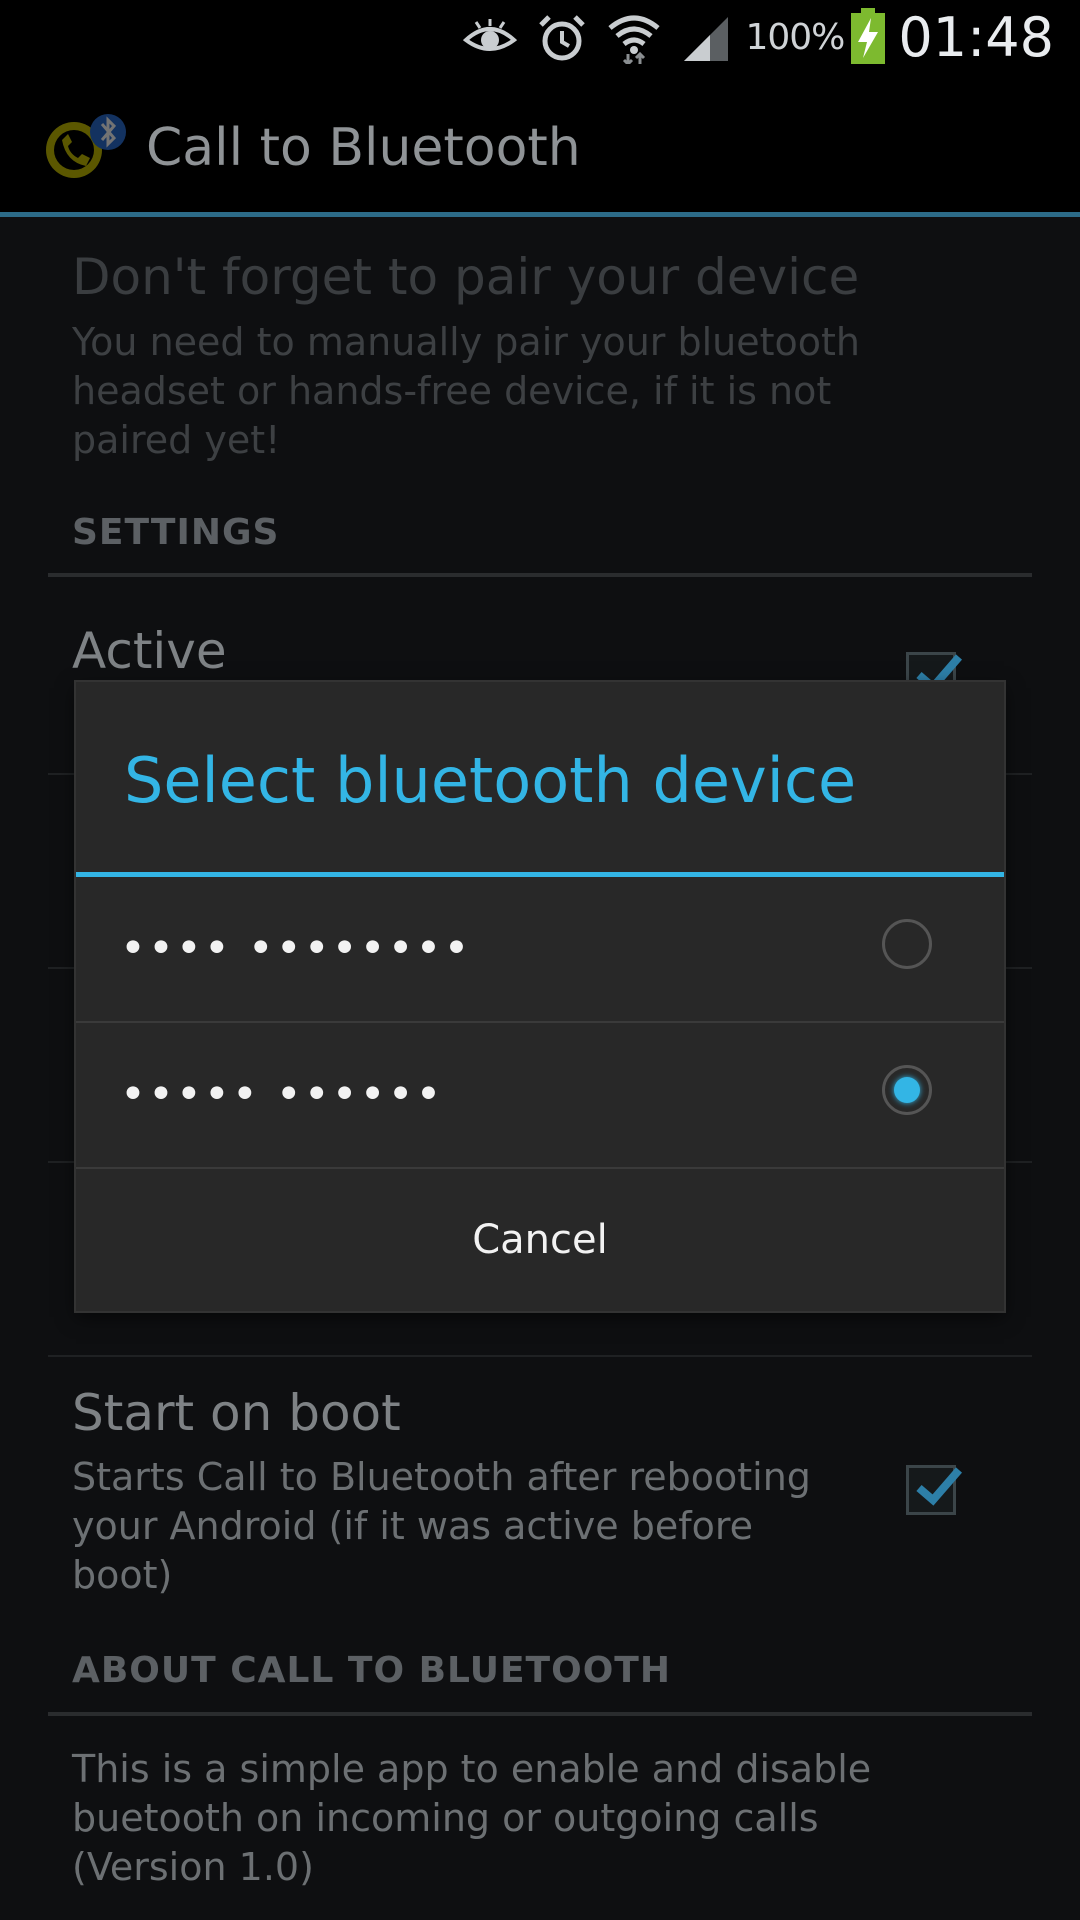 The height and width of the screenshot is (1920, 1080). What do you see at coordinates (371, 1670) in the screenshot?
I see `about-header: ABOUT CALL TO BLUETOOTH` at bounding box center [371, 1670].